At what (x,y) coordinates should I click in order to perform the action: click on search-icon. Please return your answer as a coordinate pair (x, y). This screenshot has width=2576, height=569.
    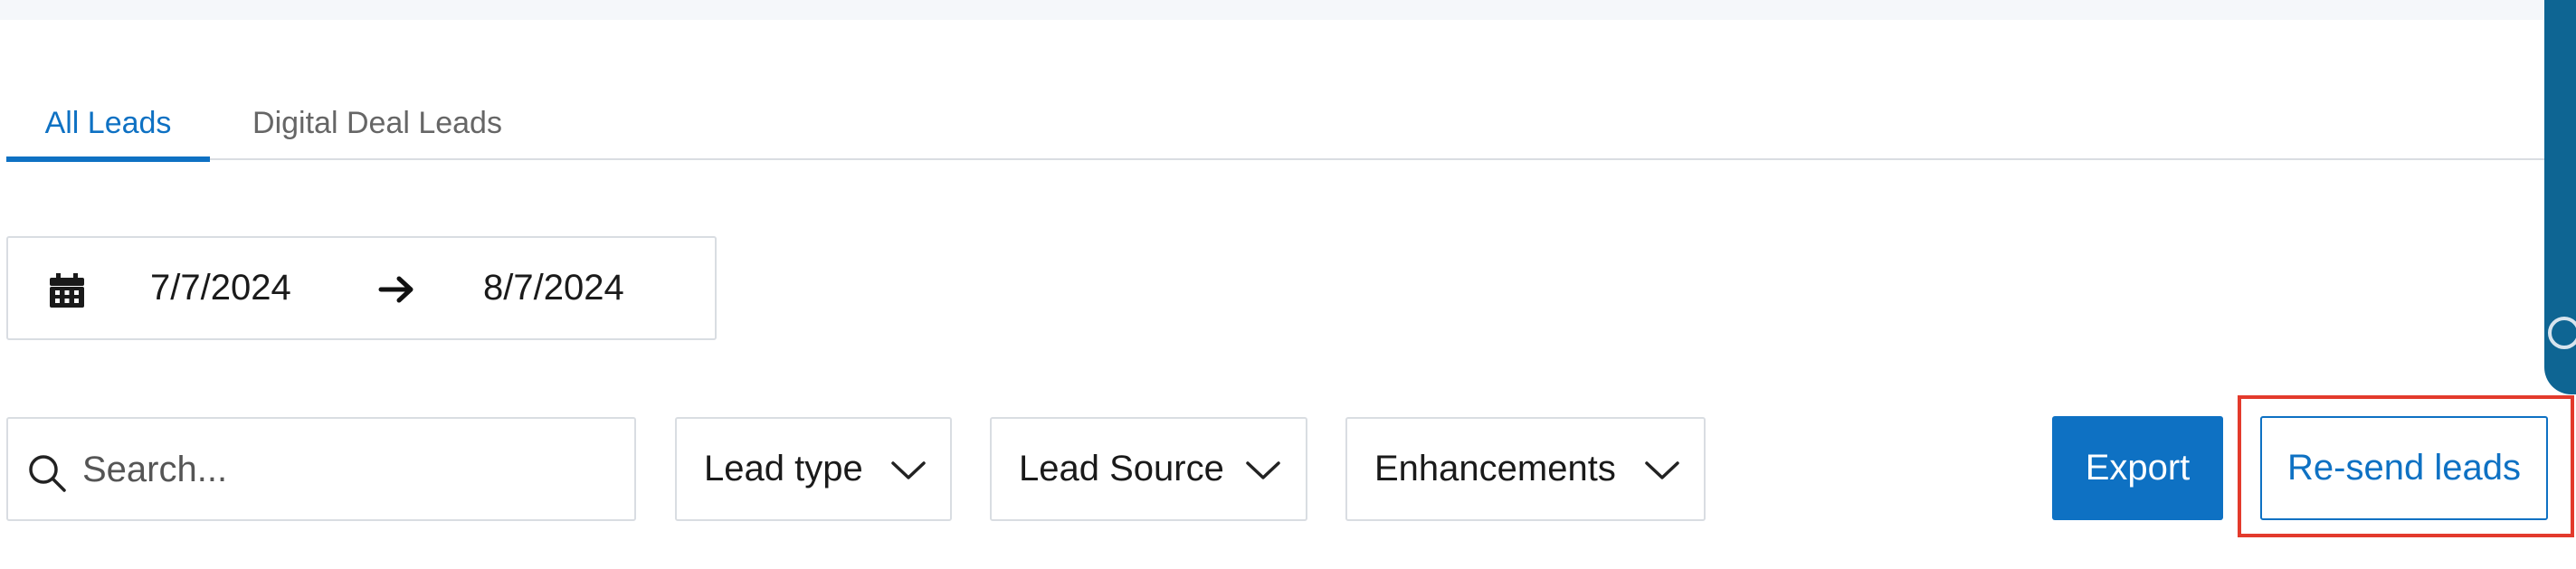
    Looking at the image, I should click on (47, 473).